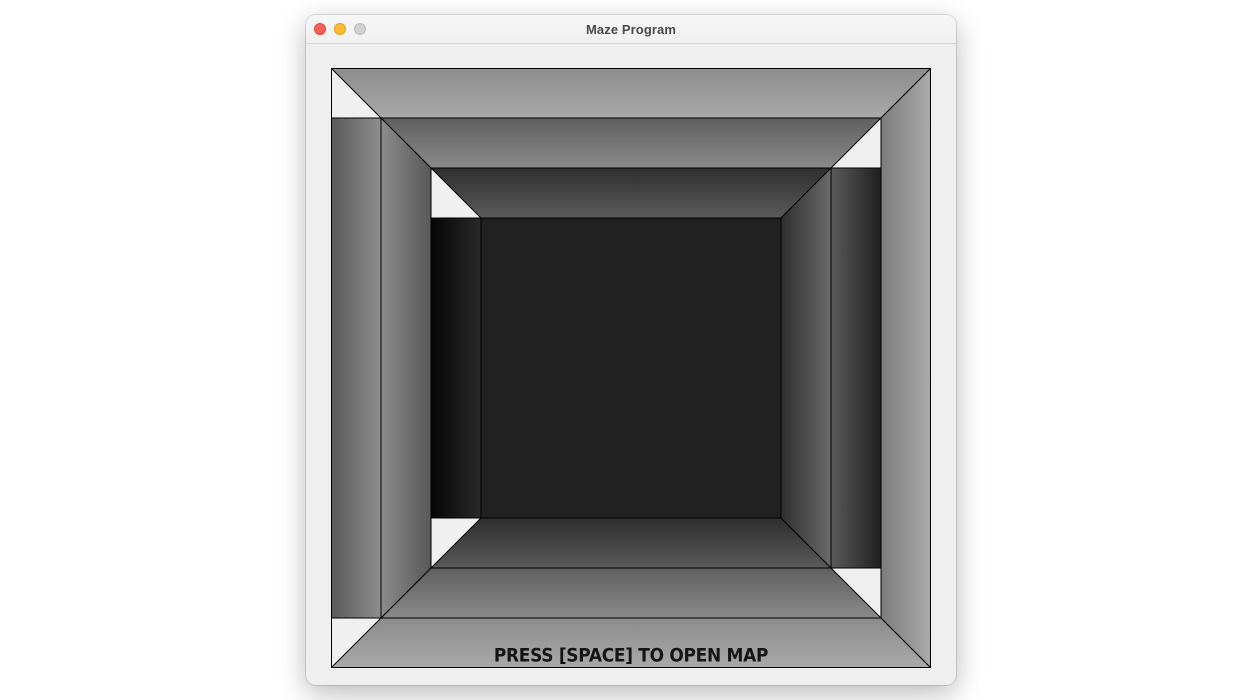 The image size is (1244, 700). What do you see at coordinates (806, 368) in the screenshot?
I see `right-wall-far` at bounding box center [806, 368].